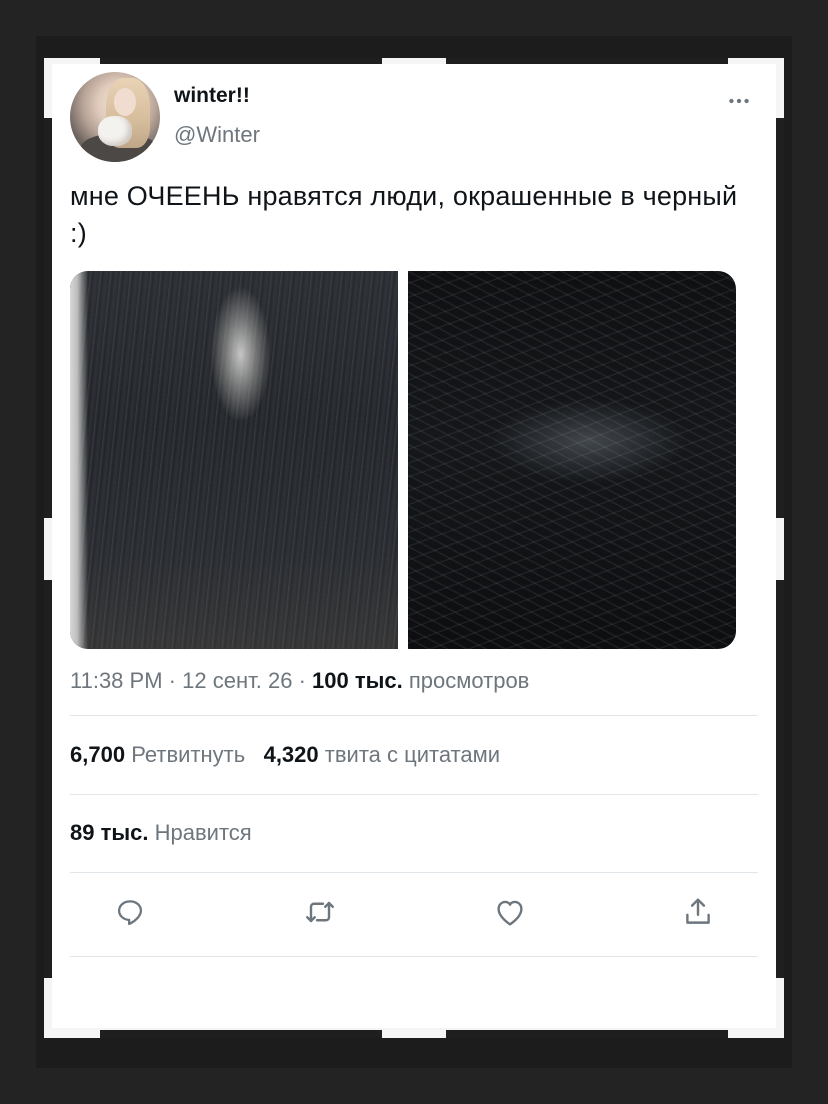  I want to click on avatar-cat, so click(115, 131).